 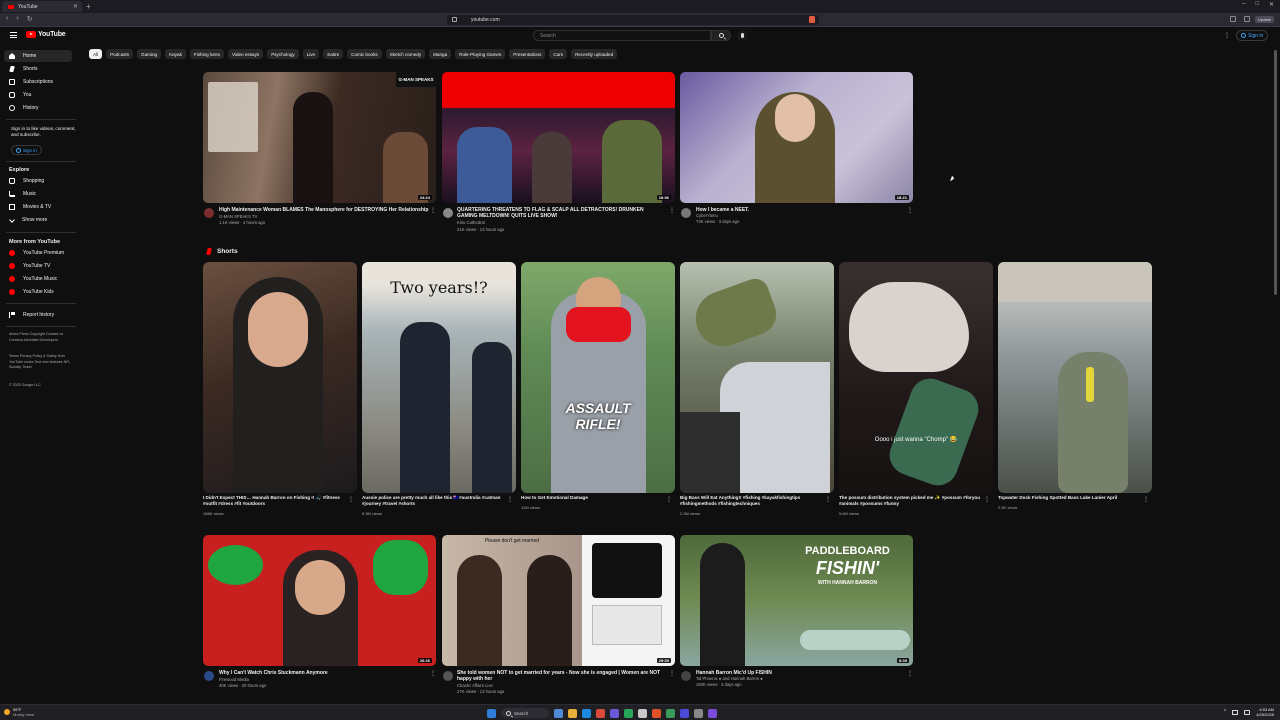 What do you see at coordinates (149, 54) in the screenshot?
I see `chip-gaming: Gaming` at bounding box center [149, 54].